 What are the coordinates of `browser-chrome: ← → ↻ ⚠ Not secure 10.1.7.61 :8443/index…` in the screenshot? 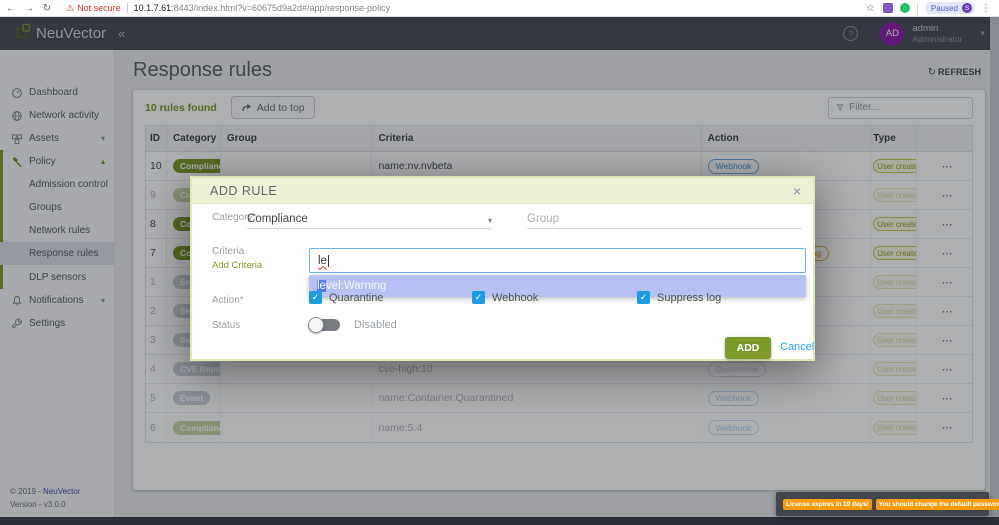 It's located at (499, 8).